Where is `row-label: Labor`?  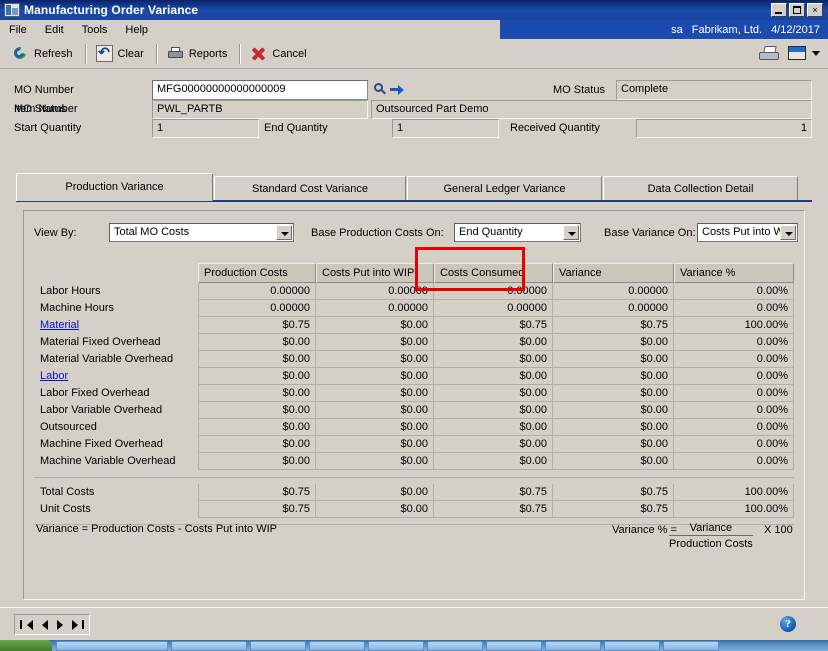 row-label: Labor is located at coordinates (116, 376).